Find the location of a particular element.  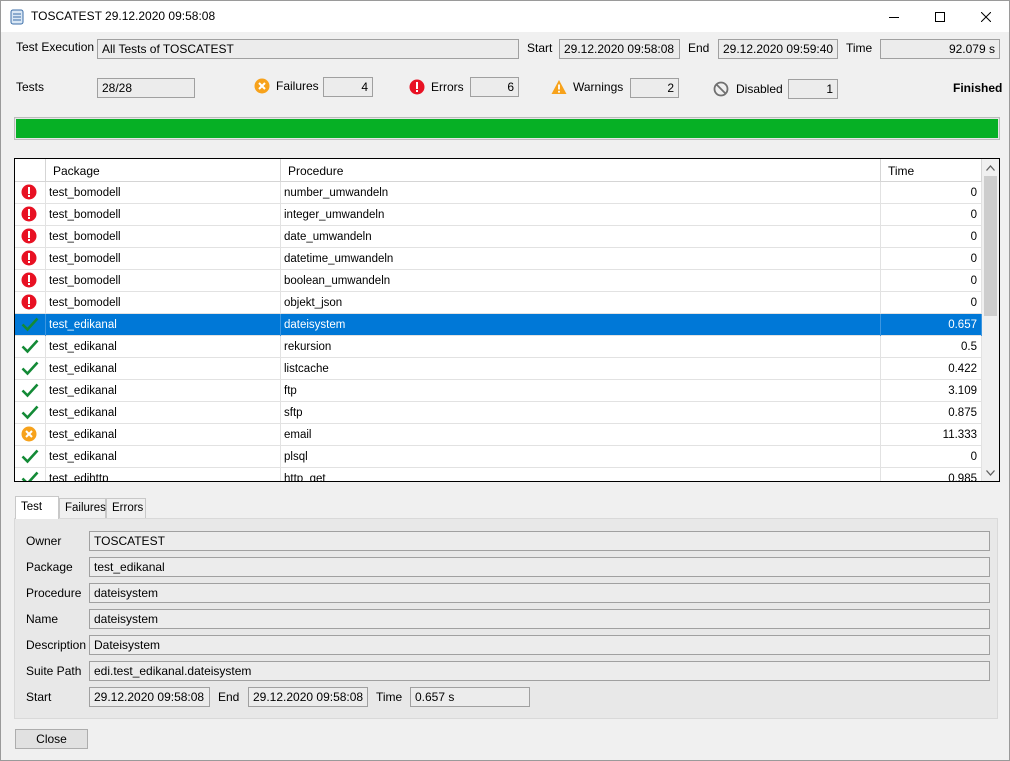

detail-start-label: Start is located at coordinates (39, 697).